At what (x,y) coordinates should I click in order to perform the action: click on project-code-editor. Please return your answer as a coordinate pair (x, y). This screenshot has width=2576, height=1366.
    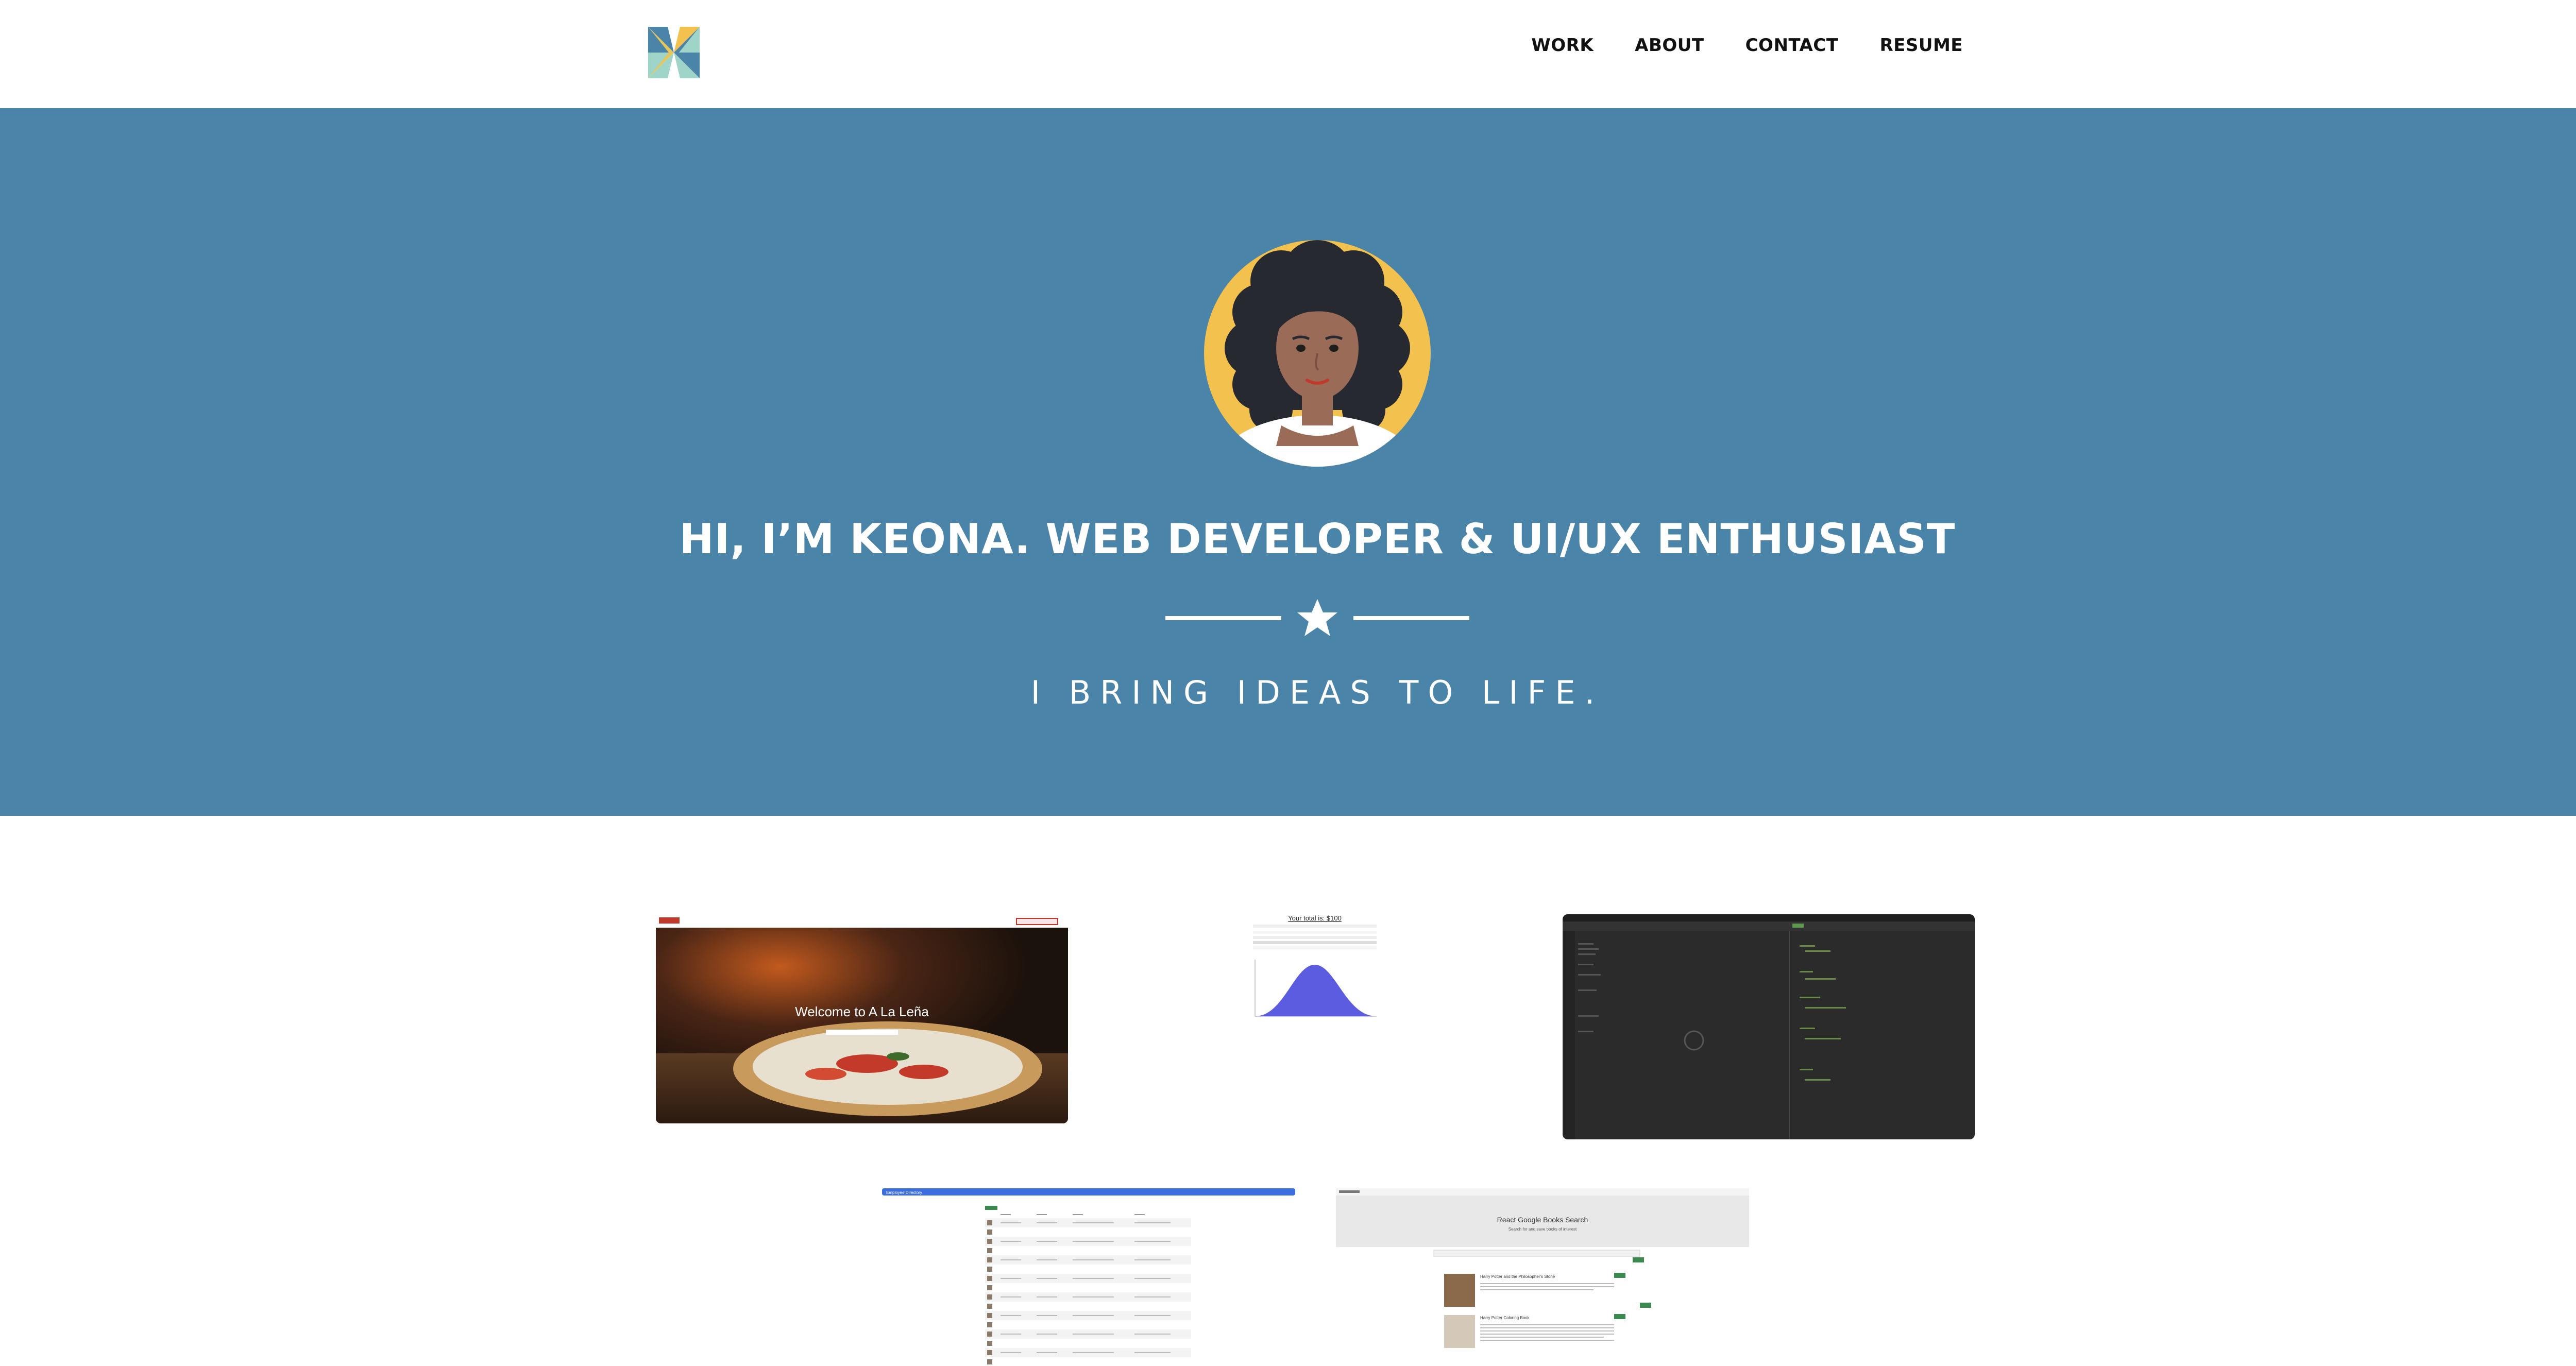
    Looking at the image, I should click on (1769, 1026).